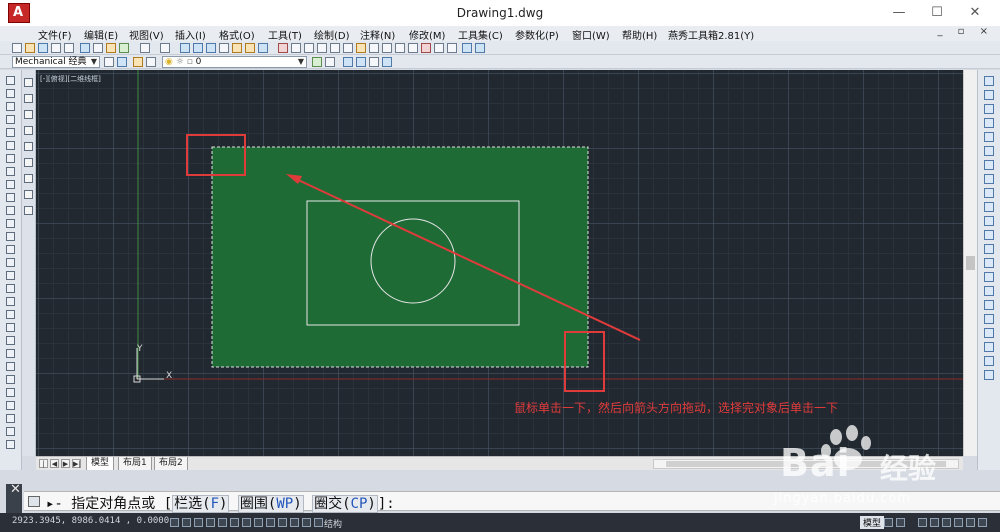 The width and height of the screenshot is (1000, 532). What do you see at coordinates (332, 34) in the screenshot?
I see `menu-draw: 绘制(D)` at bounding box center [332, 34].